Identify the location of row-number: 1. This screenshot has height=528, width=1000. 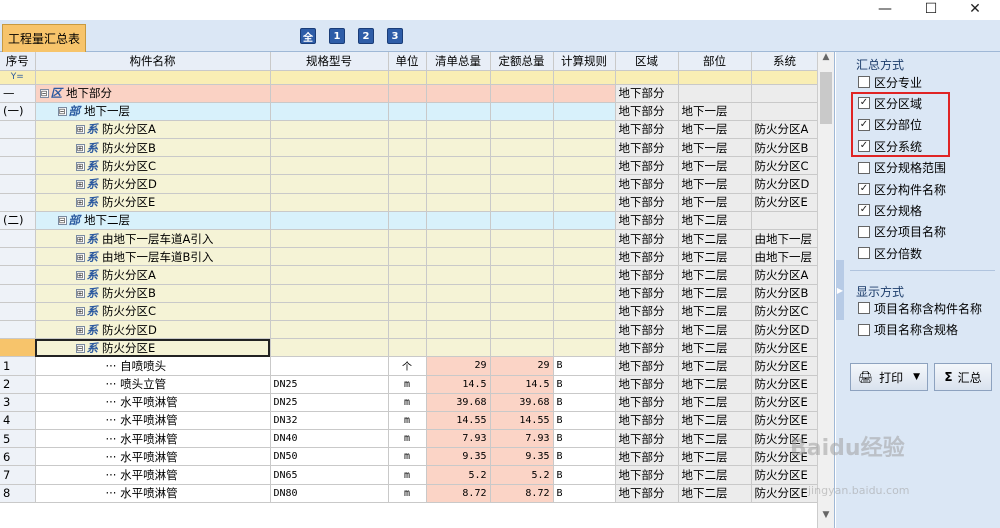
(18, 366).